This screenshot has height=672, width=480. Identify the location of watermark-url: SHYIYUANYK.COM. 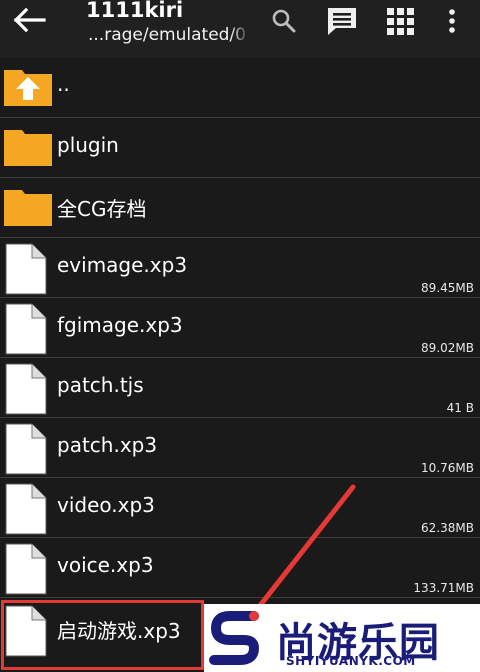
(351, 661).